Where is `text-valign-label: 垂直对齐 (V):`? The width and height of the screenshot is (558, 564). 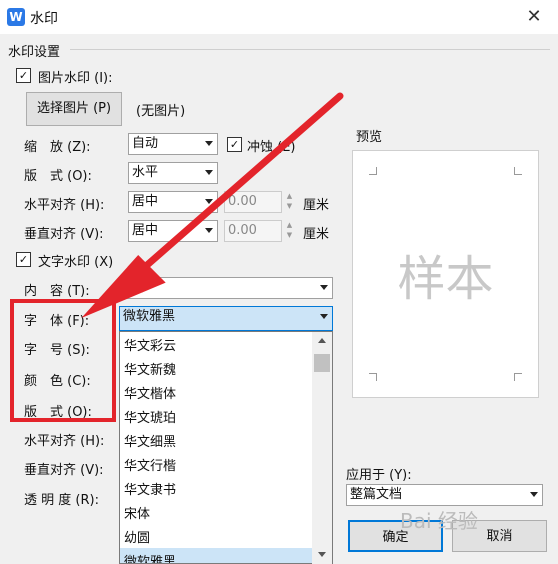
text-valign-label: 垂直对齐 (V): is located at coordinates (64, 470).